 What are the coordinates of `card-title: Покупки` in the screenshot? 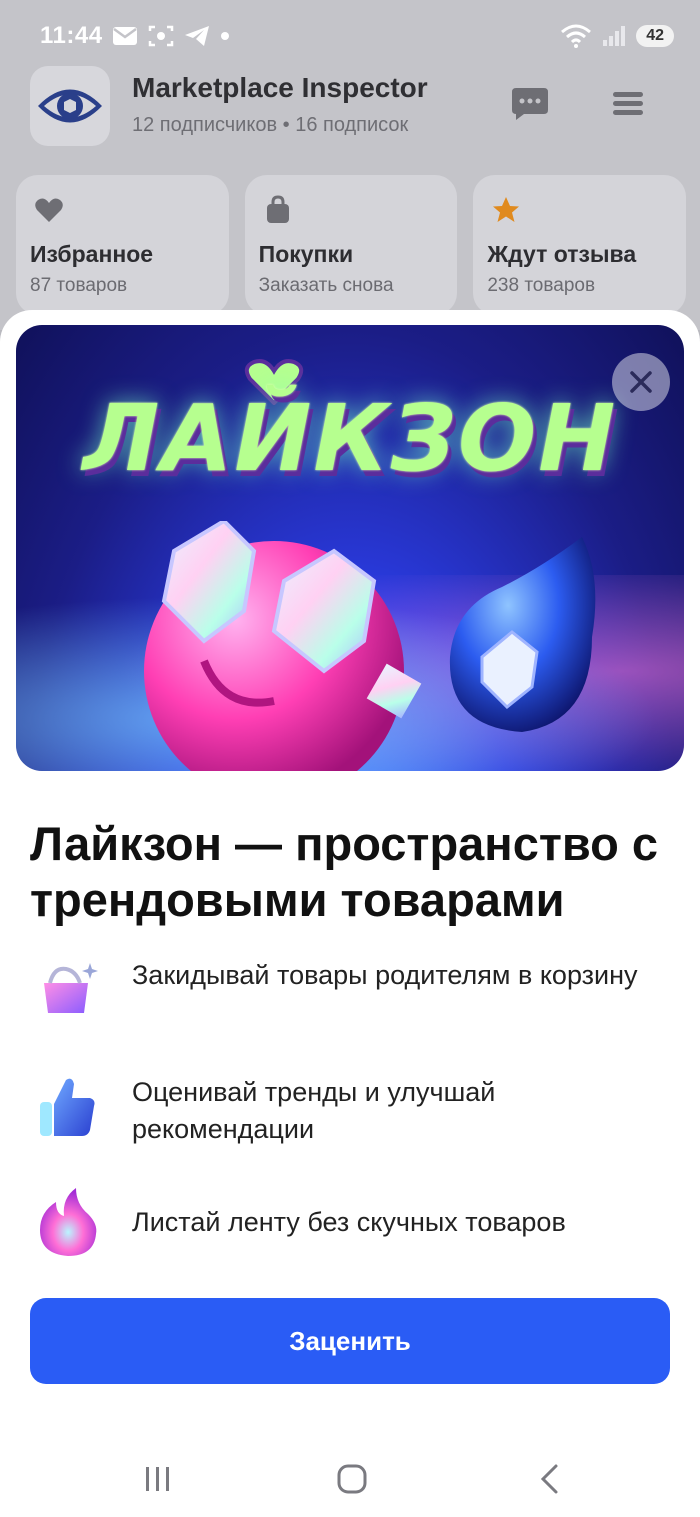 It's located at (306, 254).